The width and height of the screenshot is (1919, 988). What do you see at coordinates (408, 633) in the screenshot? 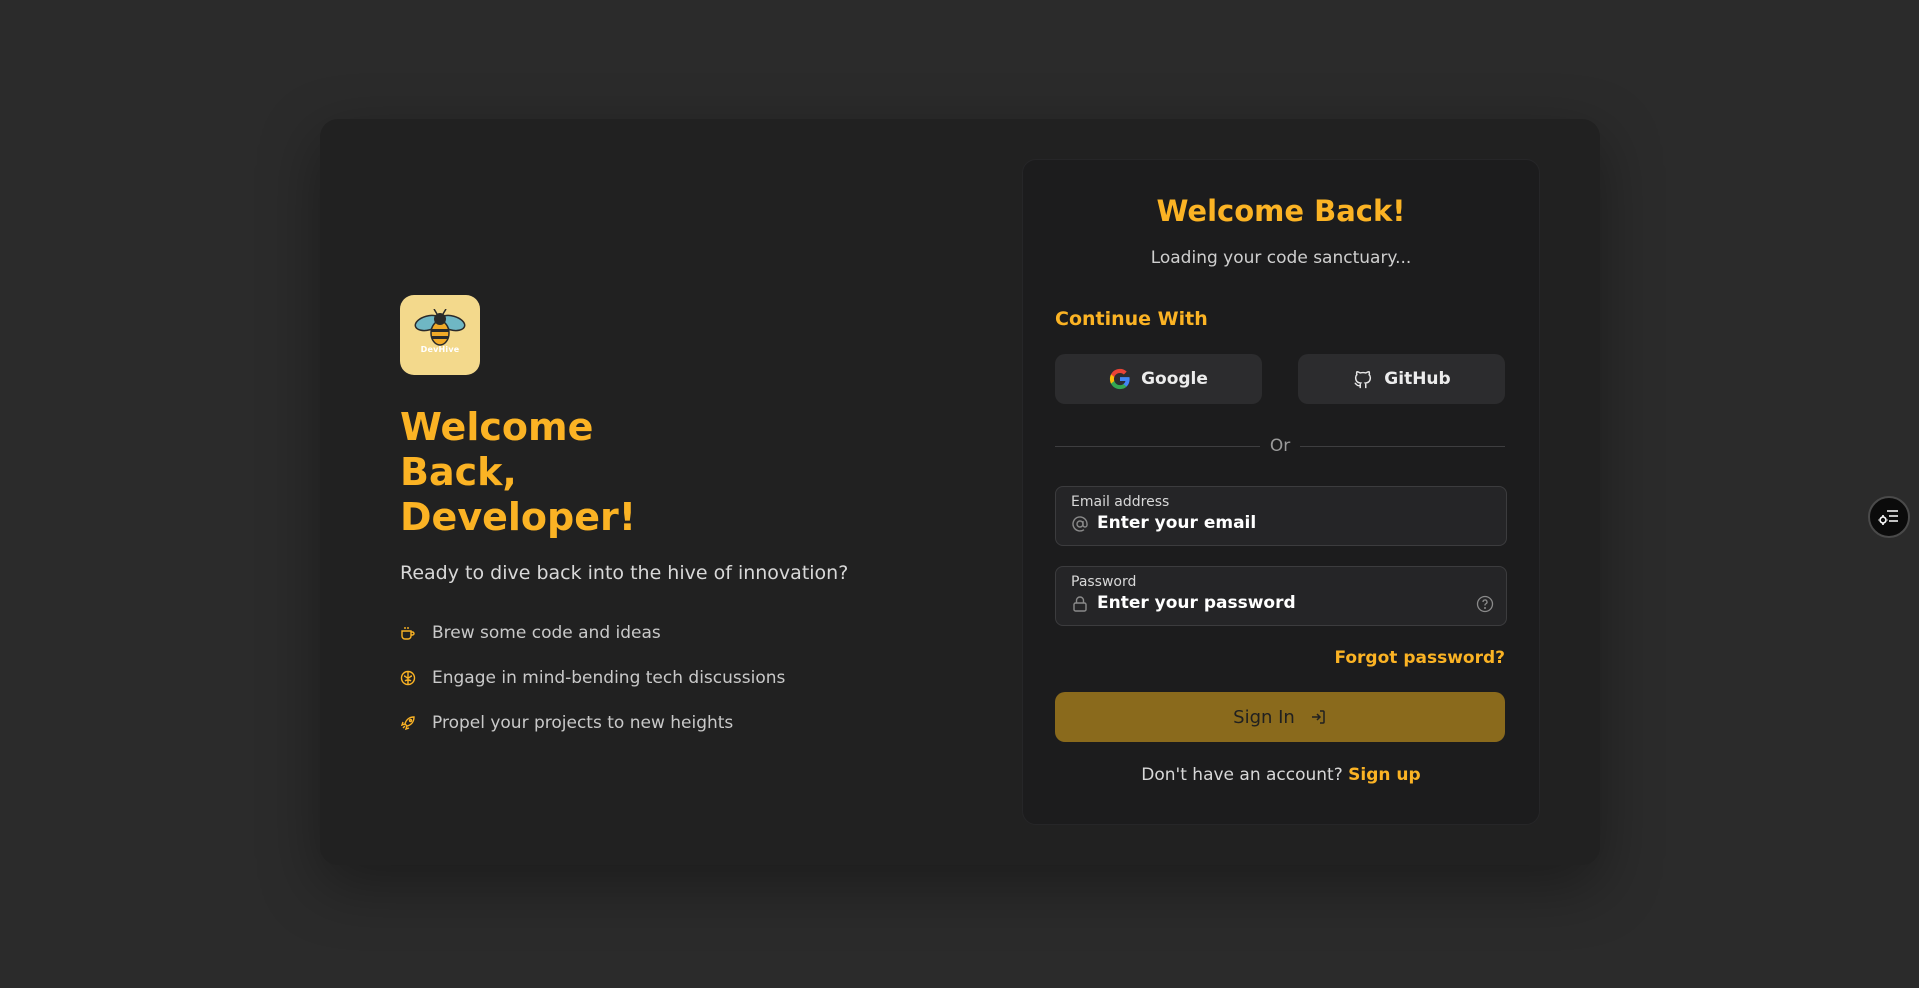
I see `coffee-icon` at bounding box center [408, 633].